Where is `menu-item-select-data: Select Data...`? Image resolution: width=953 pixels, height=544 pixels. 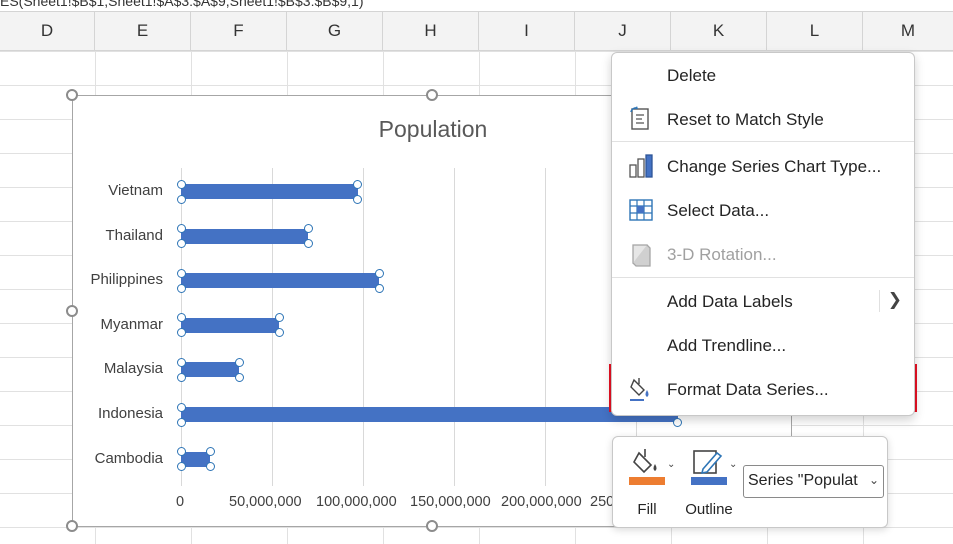 menu-item-select-data: Select Data... is located at coordinates (763, 210).